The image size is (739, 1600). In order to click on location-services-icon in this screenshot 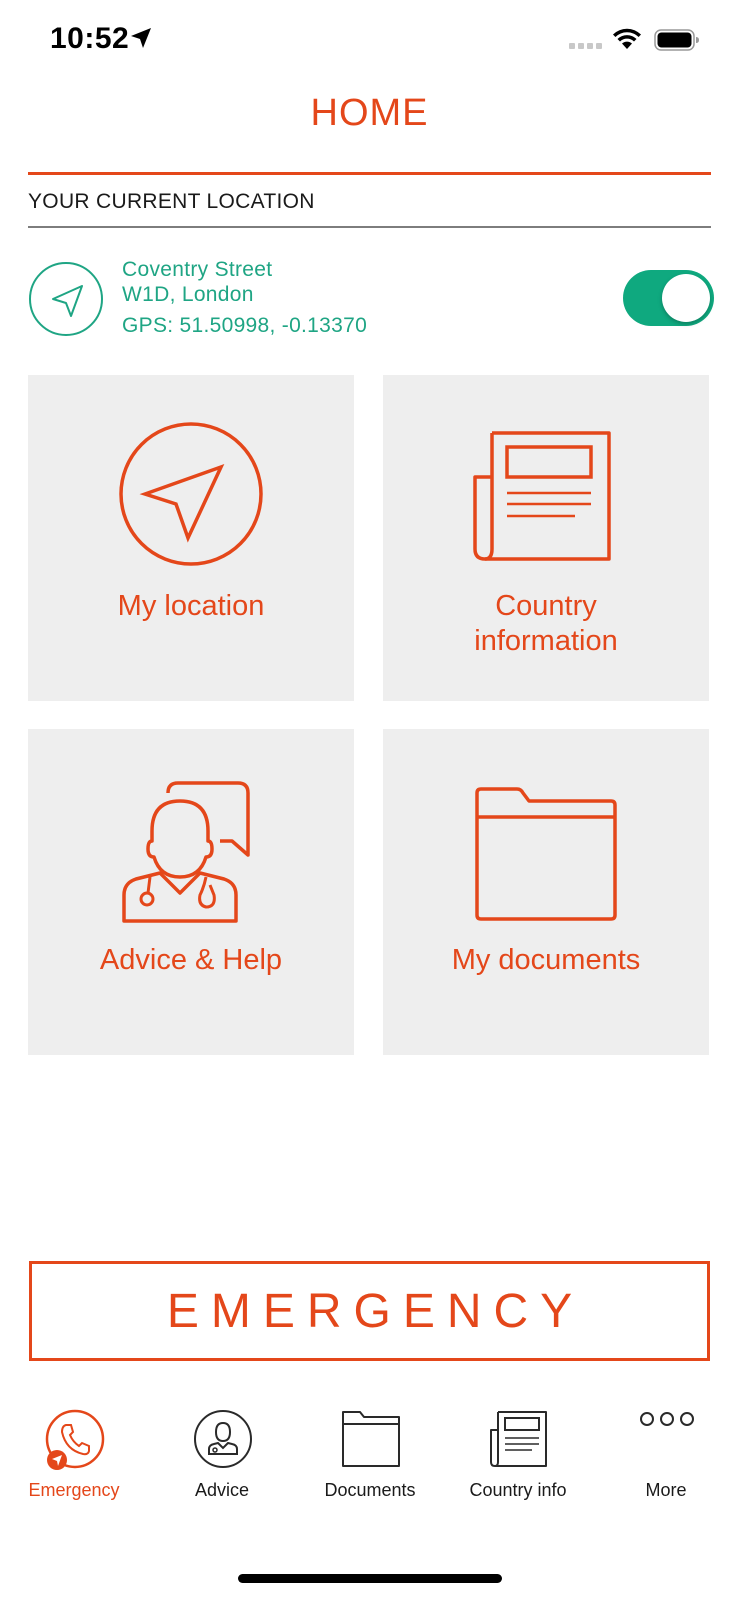, I will do `click(141, 38)`.